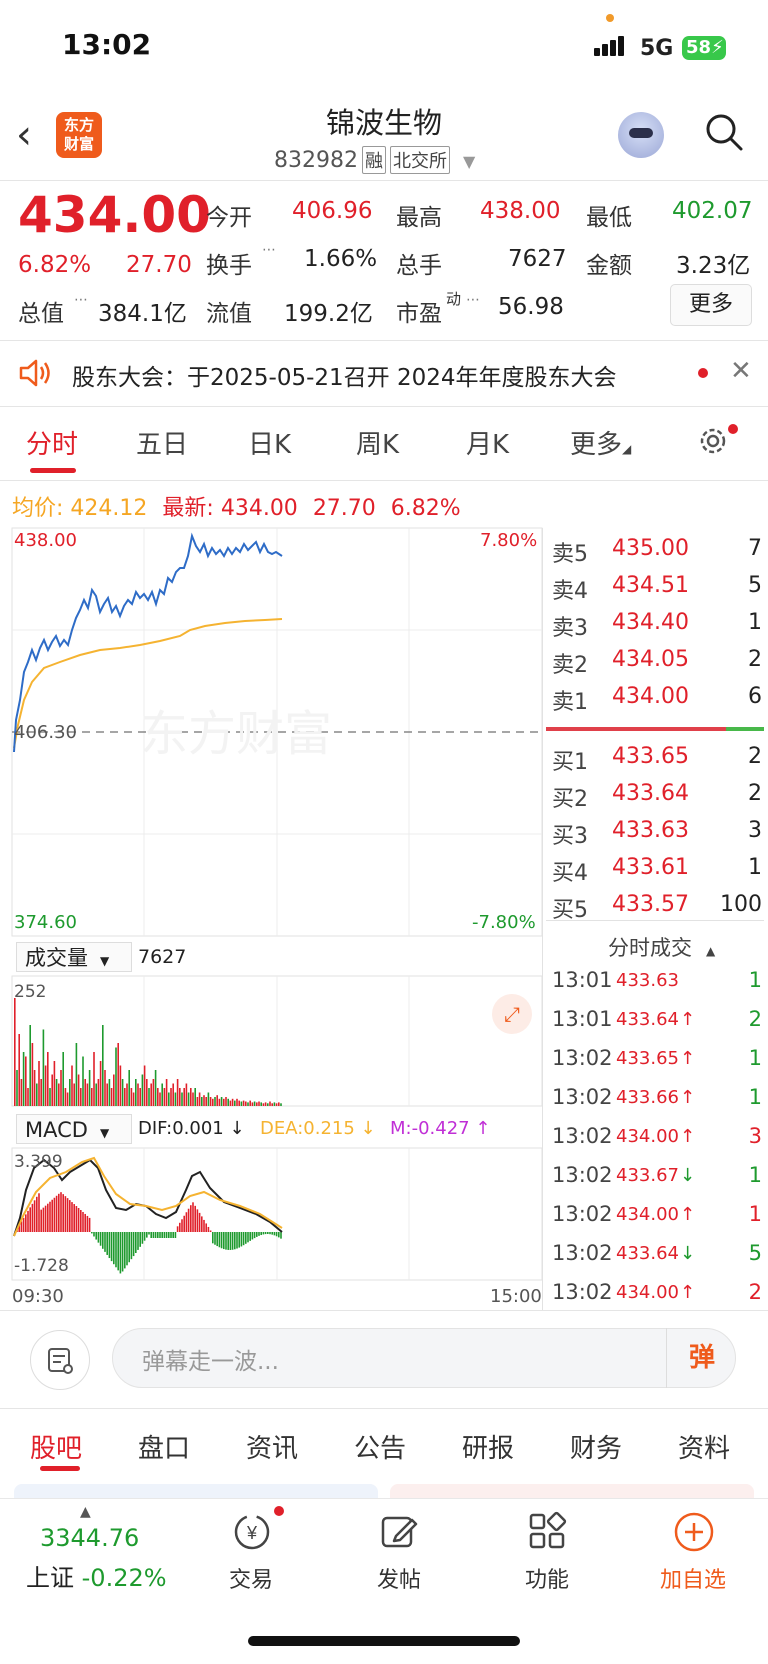 Image resolution: width=768 pixels, height=1664 pixels. I want to click on ask-row: 卖1 434.00 6, so click(657, 702).